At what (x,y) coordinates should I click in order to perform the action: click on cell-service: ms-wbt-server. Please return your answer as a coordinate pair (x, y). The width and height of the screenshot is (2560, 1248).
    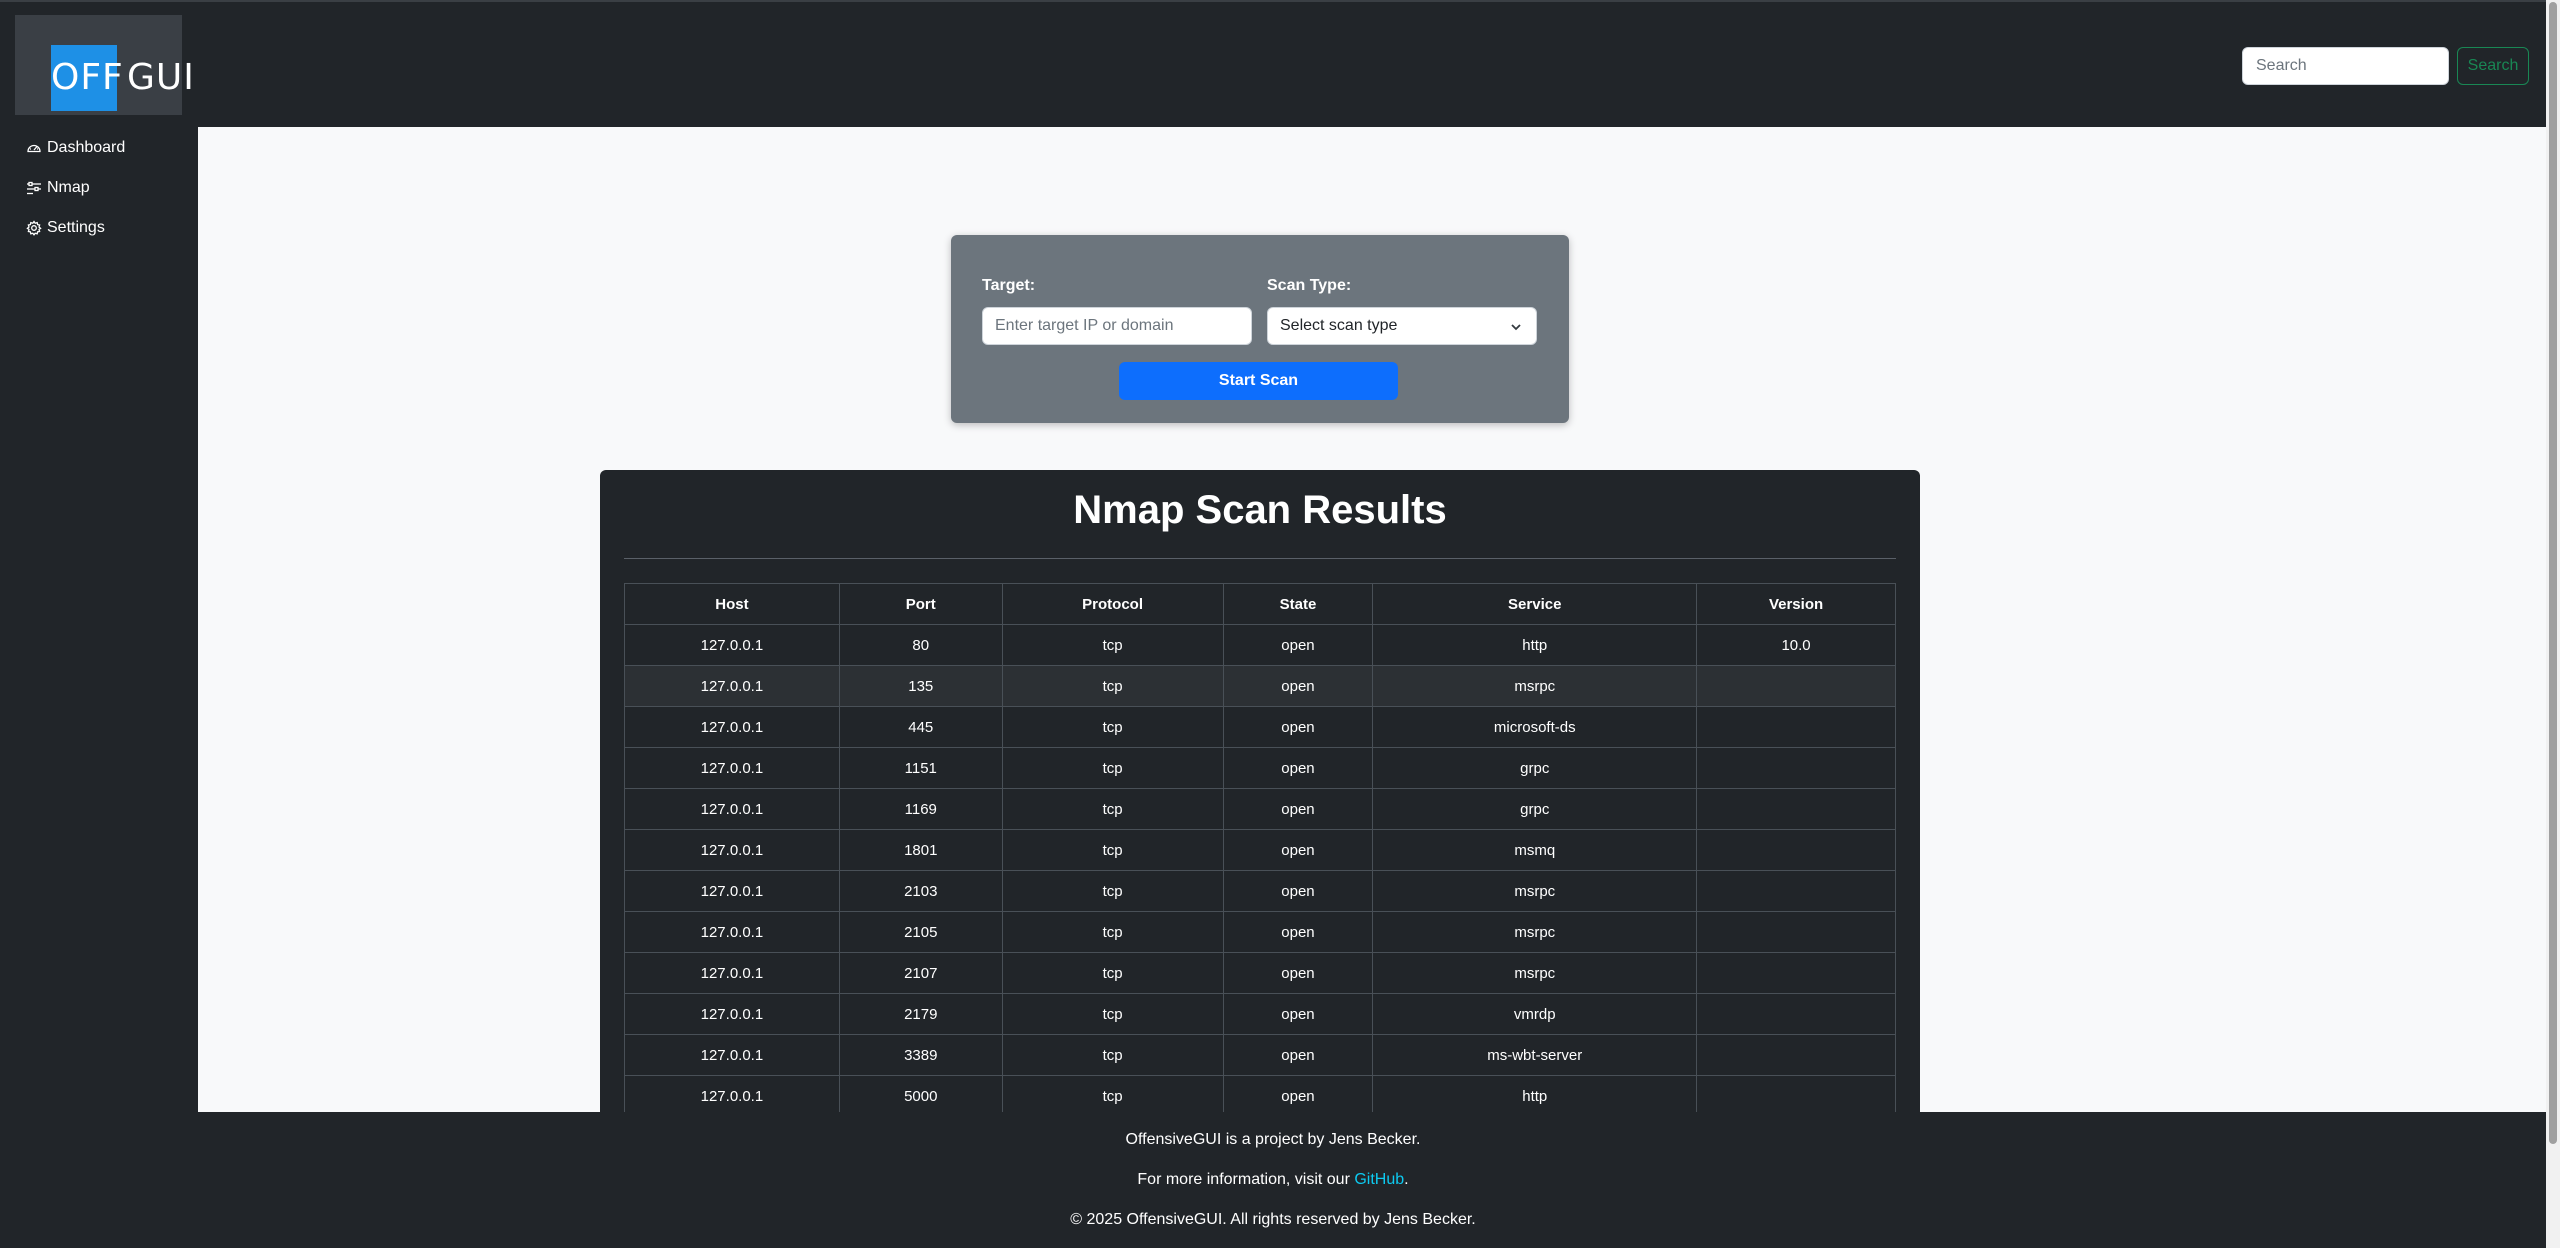
    Looking at the image, I should click on (1535, 1055).